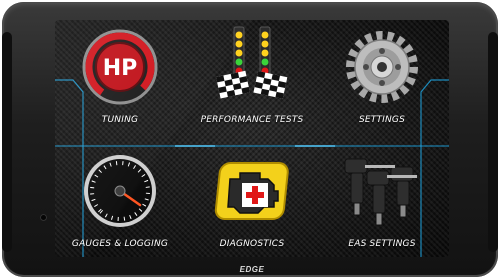 This screenshot has height=279, width=500. Describe the element at coordinates (7, 142) in the screenshot. I see `left-grip` at that location.